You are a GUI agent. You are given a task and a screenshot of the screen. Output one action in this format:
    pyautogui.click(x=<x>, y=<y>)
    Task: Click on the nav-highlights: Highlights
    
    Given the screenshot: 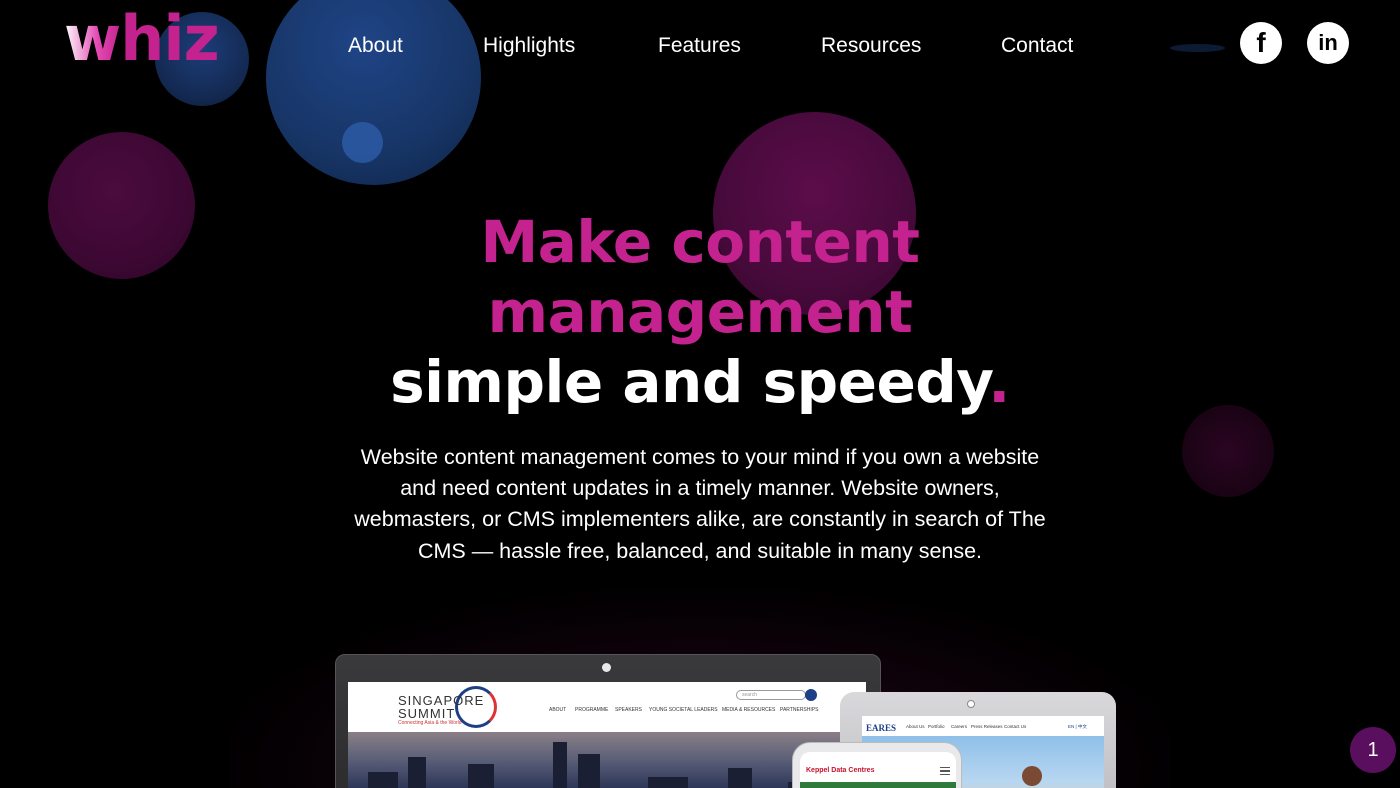 What is the action you would take?
    pyautogui.click(x=529, y=46)
    